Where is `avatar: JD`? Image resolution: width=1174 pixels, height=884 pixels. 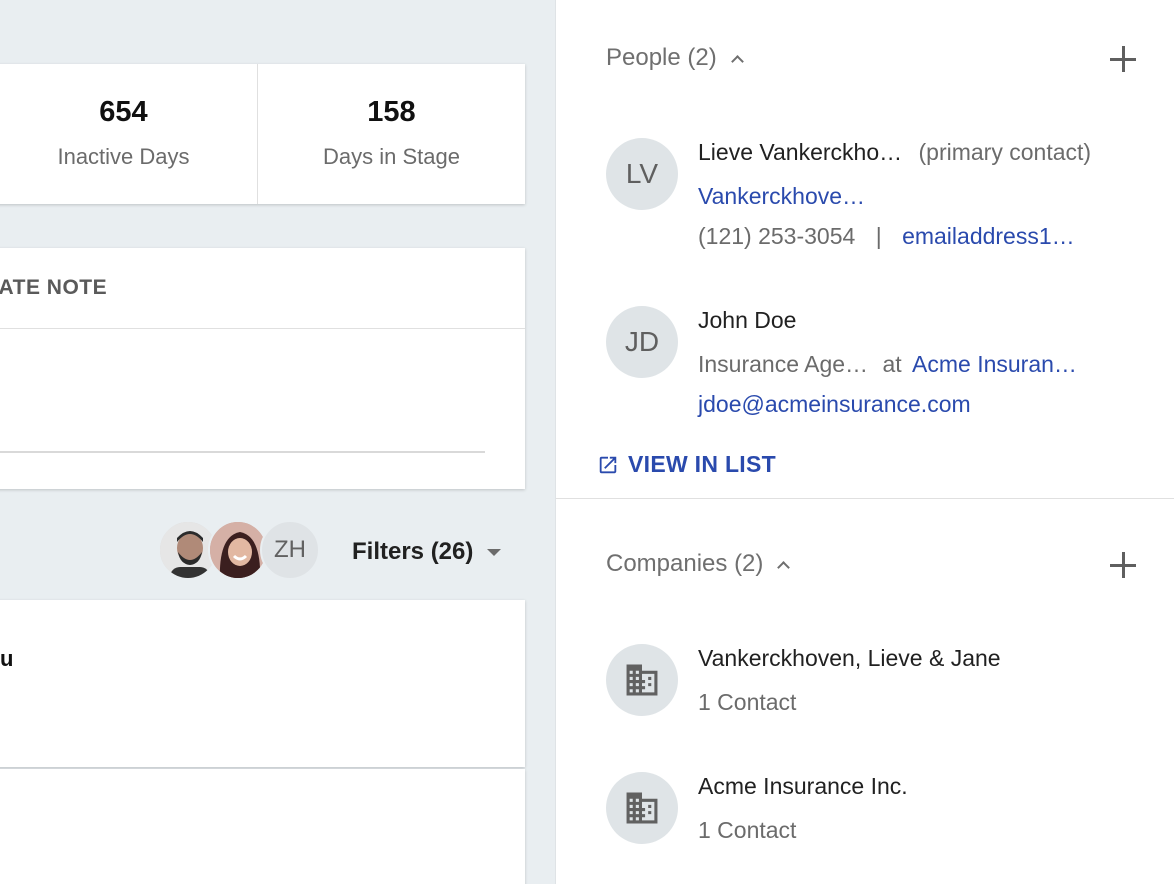
avatar: JD is located at coordinates (642, 342).